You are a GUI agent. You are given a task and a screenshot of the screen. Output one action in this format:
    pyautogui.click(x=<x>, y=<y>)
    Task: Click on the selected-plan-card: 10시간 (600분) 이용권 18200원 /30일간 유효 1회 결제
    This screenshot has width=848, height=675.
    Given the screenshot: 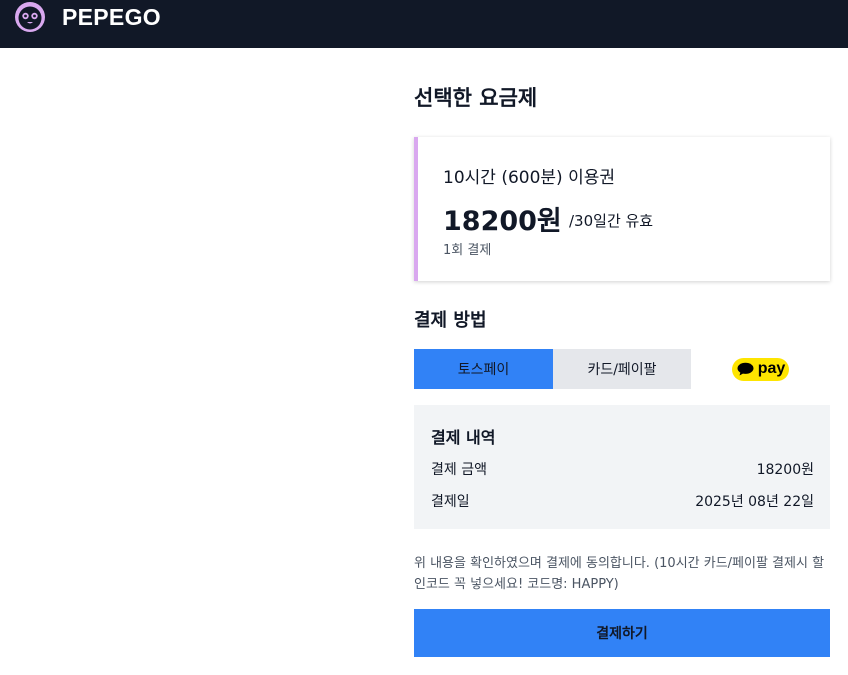 What is the action you would take?
    pyautogui.click(x=622, y=209)
    